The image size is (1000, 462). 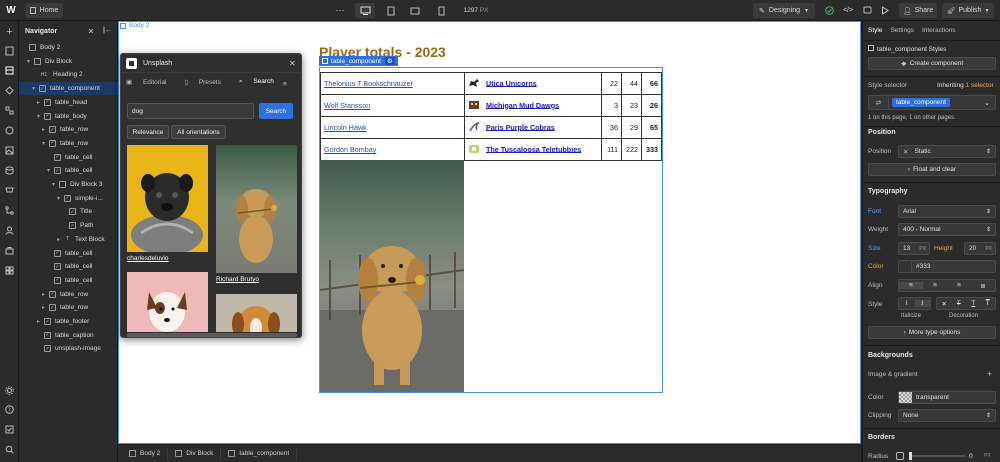 I want to click on navigator-item: ▸ ✓ table_head, so click(x=68, y=102).